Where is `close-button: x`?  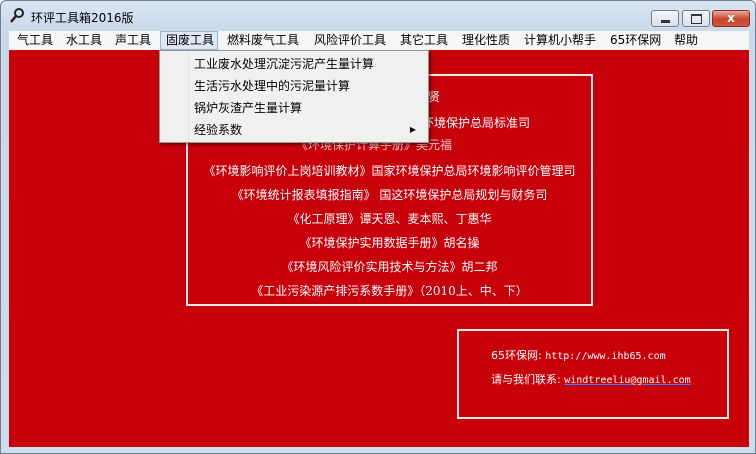 close-button: x is located at coordinates (731, 18).